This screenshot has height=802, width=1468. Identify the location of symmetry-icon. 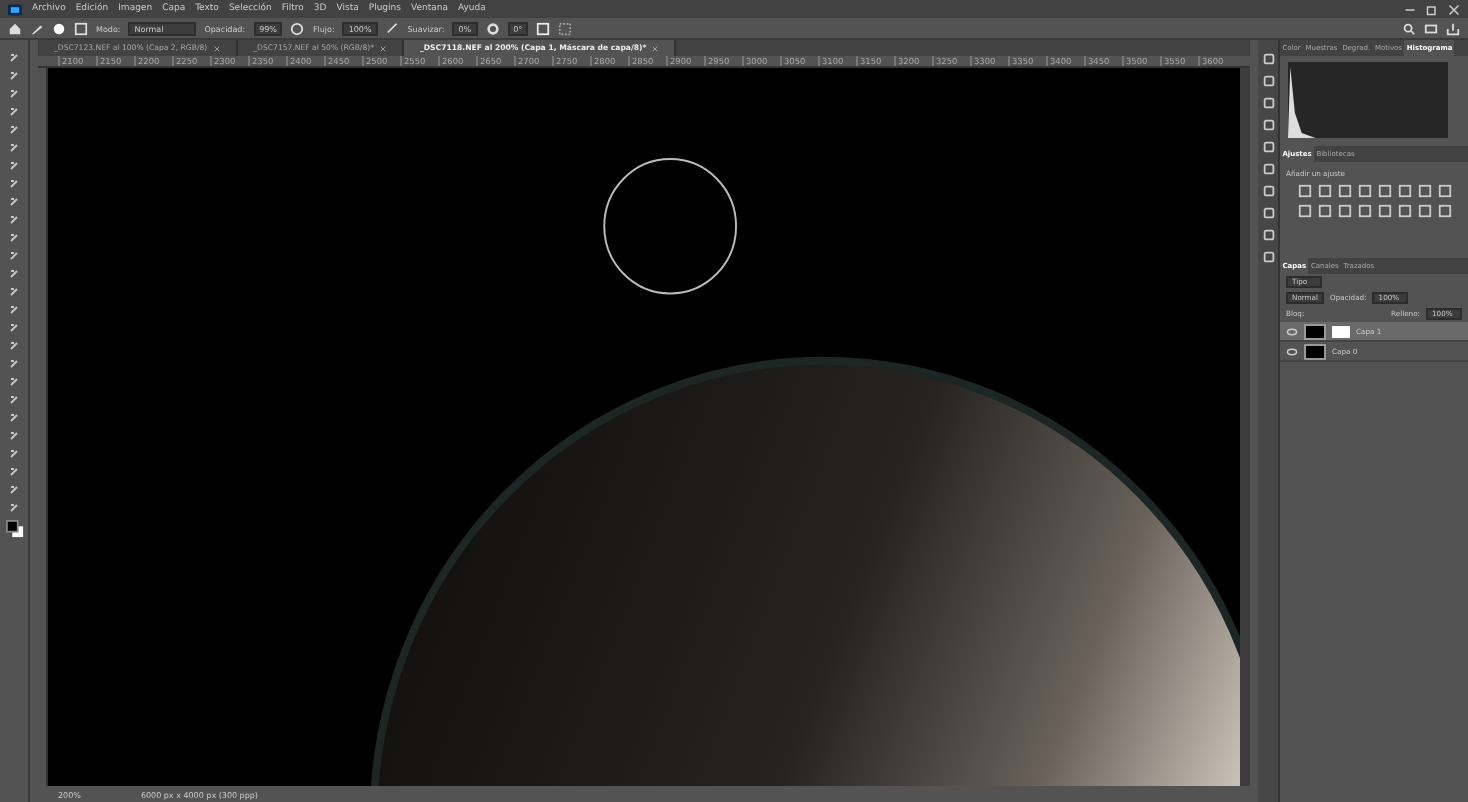
(565, 28).